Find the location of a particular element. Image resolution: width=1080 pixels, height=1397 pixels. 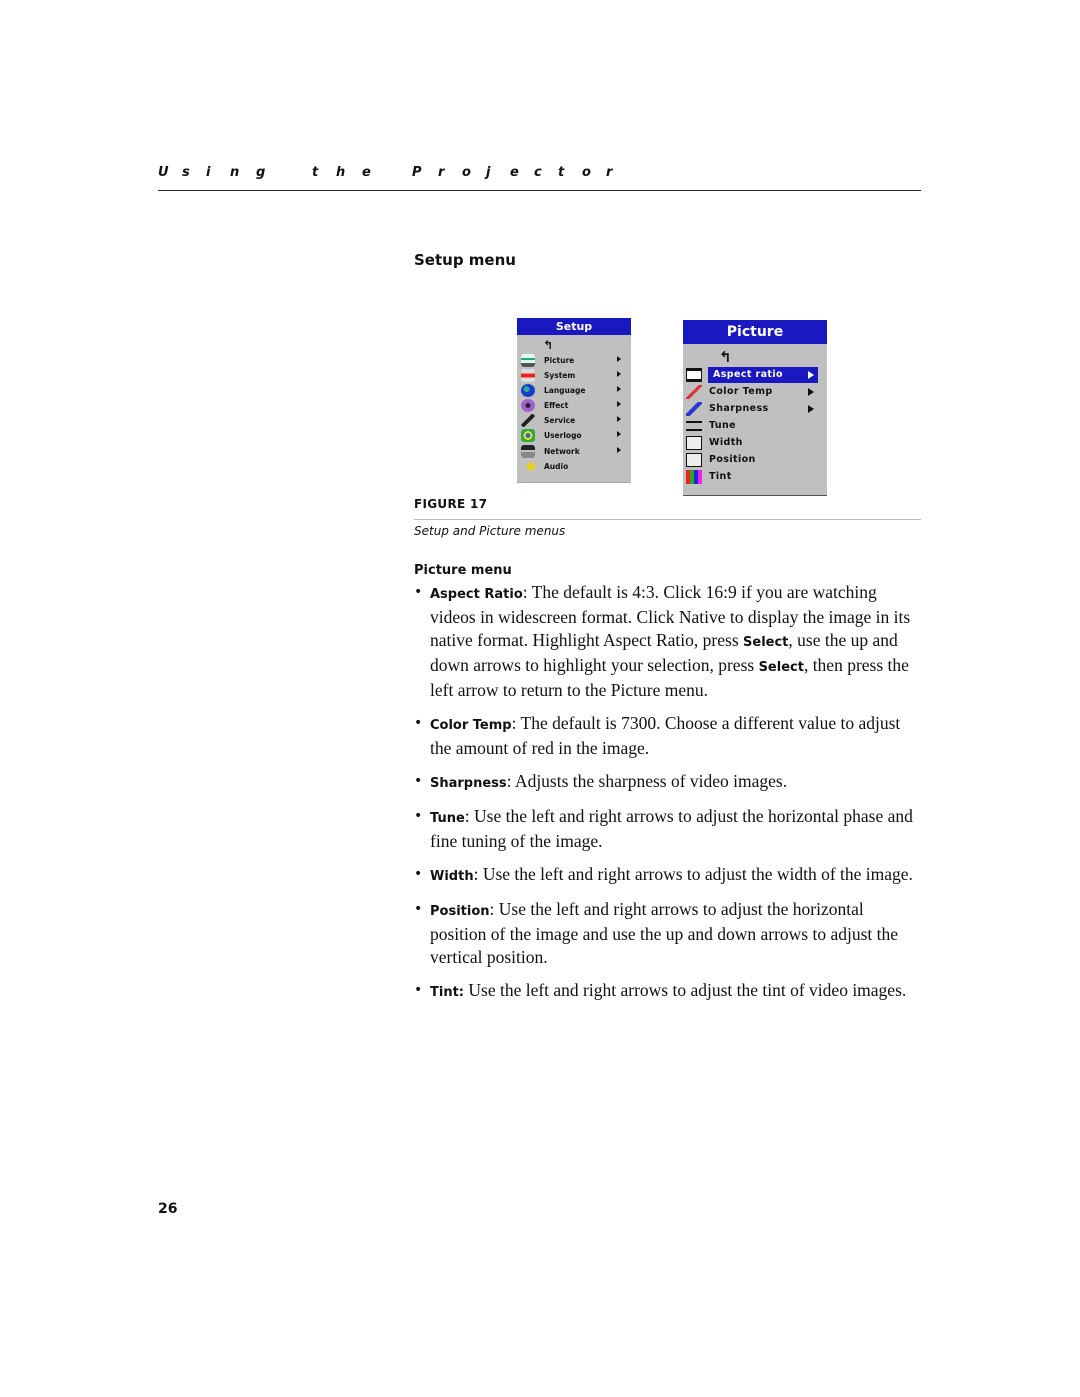

menu-item-label: Language is located at coordinates (565, 390).